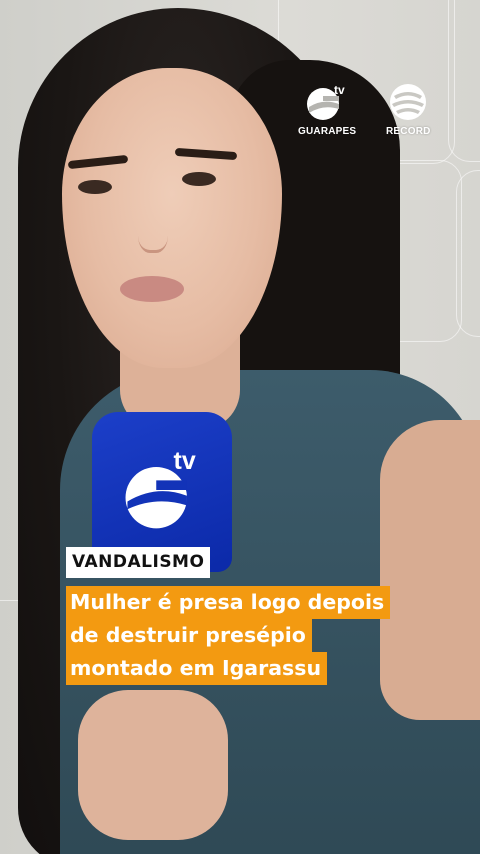 This screenshot has width=480, height=854. I want to click on nose, so click(153, 231).